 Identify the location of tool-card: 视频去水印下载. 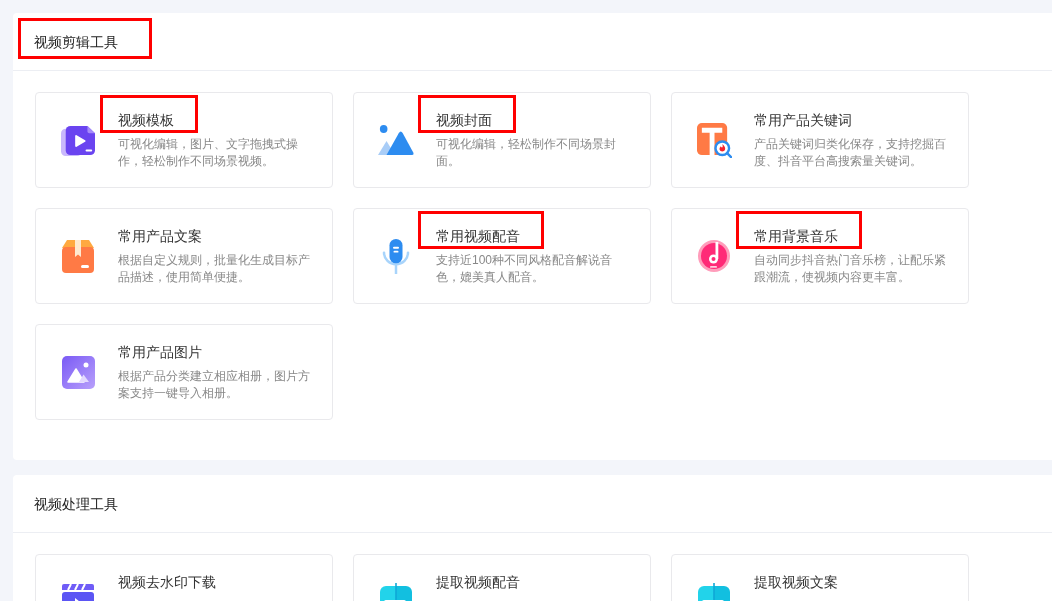
(184, 577).